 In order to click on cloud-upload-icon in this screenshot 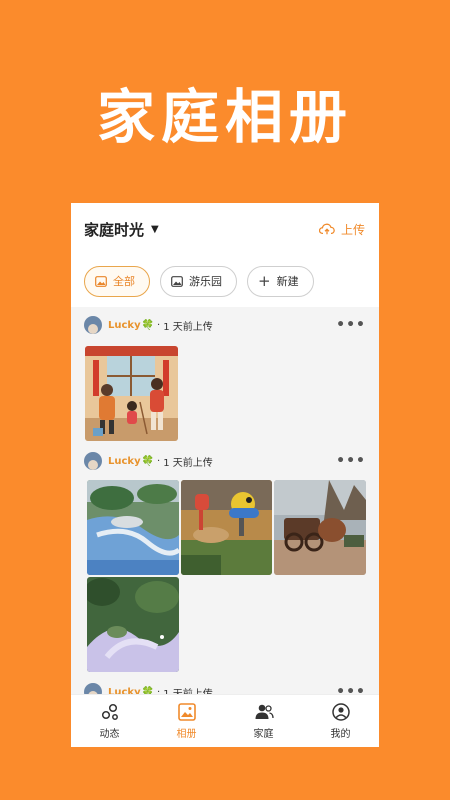, I will do `click(326, 229)`.